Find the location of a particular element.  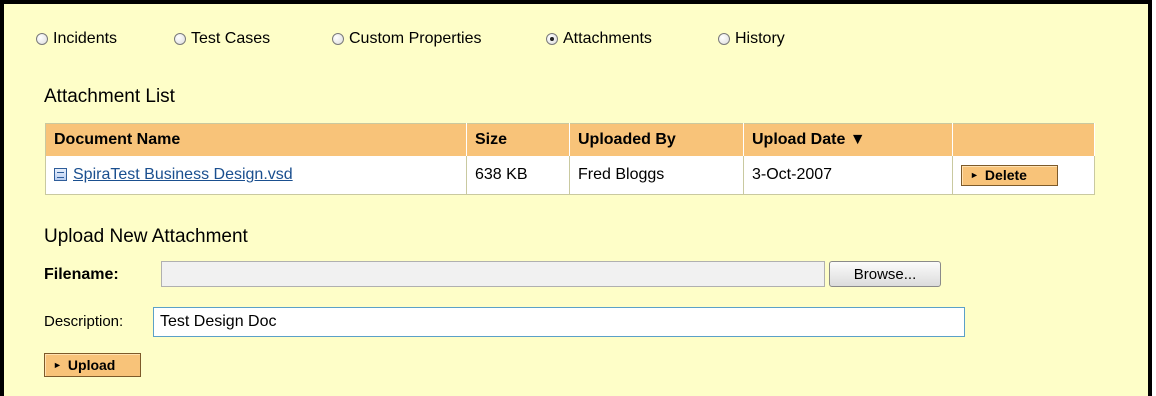

cell-size: 638 KB is located at coordinates (518, 175).